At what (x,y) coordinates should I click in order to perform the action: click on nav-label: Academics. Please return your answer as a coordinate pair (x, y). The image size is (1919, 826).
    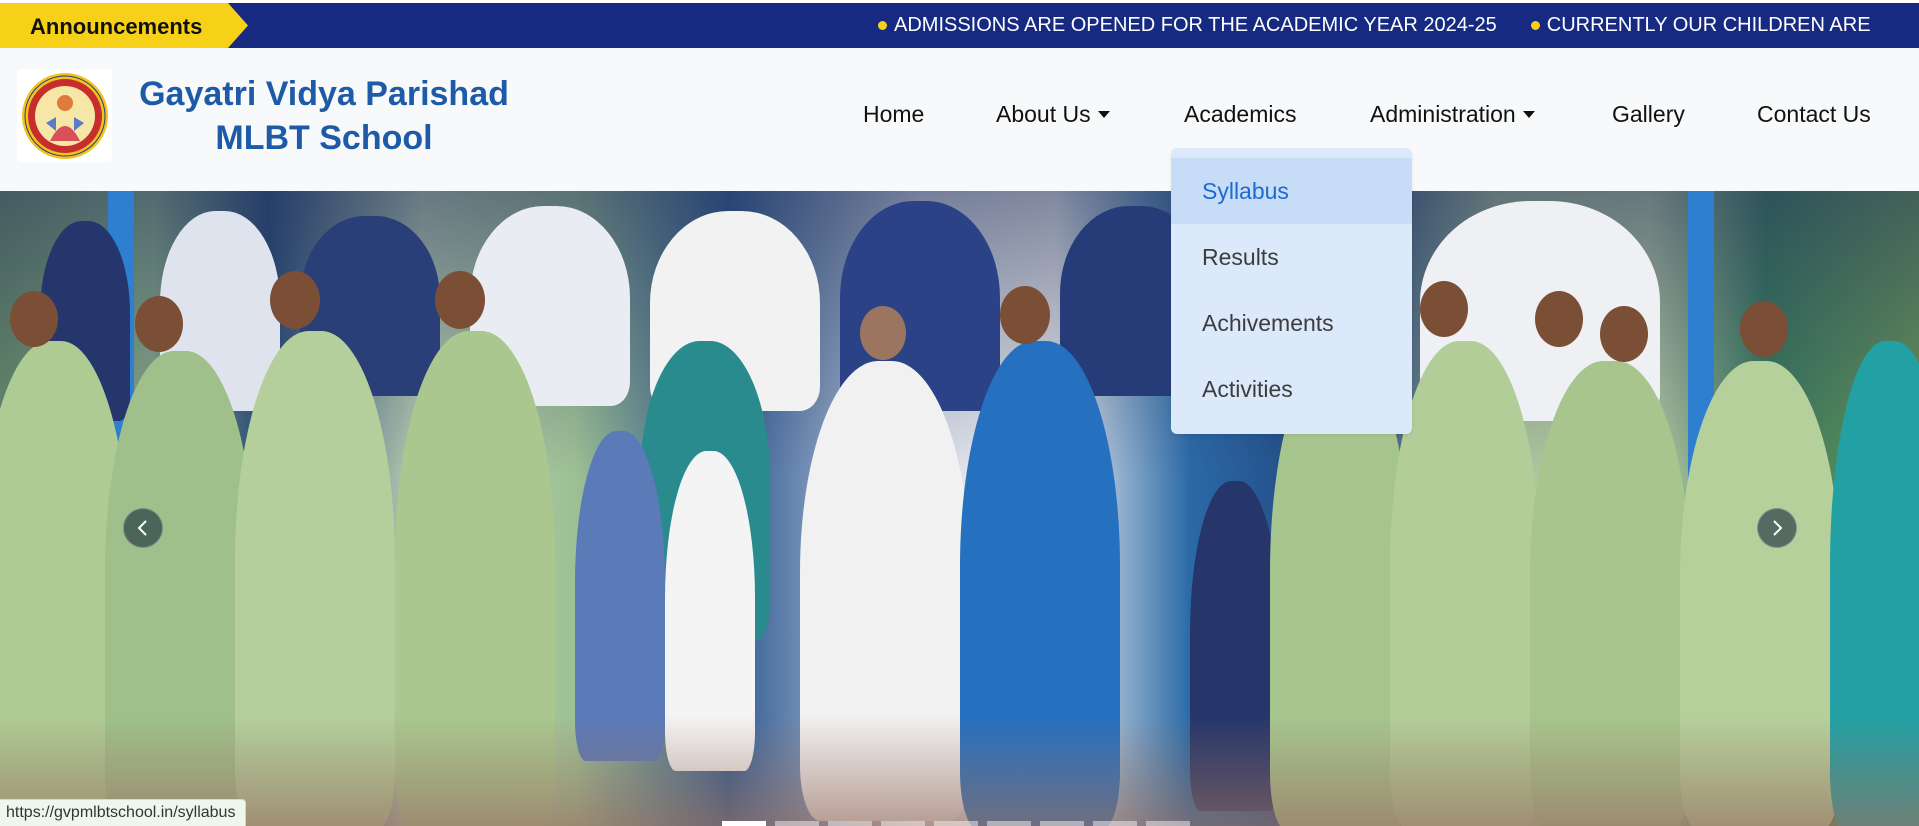
    Looking at the image, I should click on (1240, 114).